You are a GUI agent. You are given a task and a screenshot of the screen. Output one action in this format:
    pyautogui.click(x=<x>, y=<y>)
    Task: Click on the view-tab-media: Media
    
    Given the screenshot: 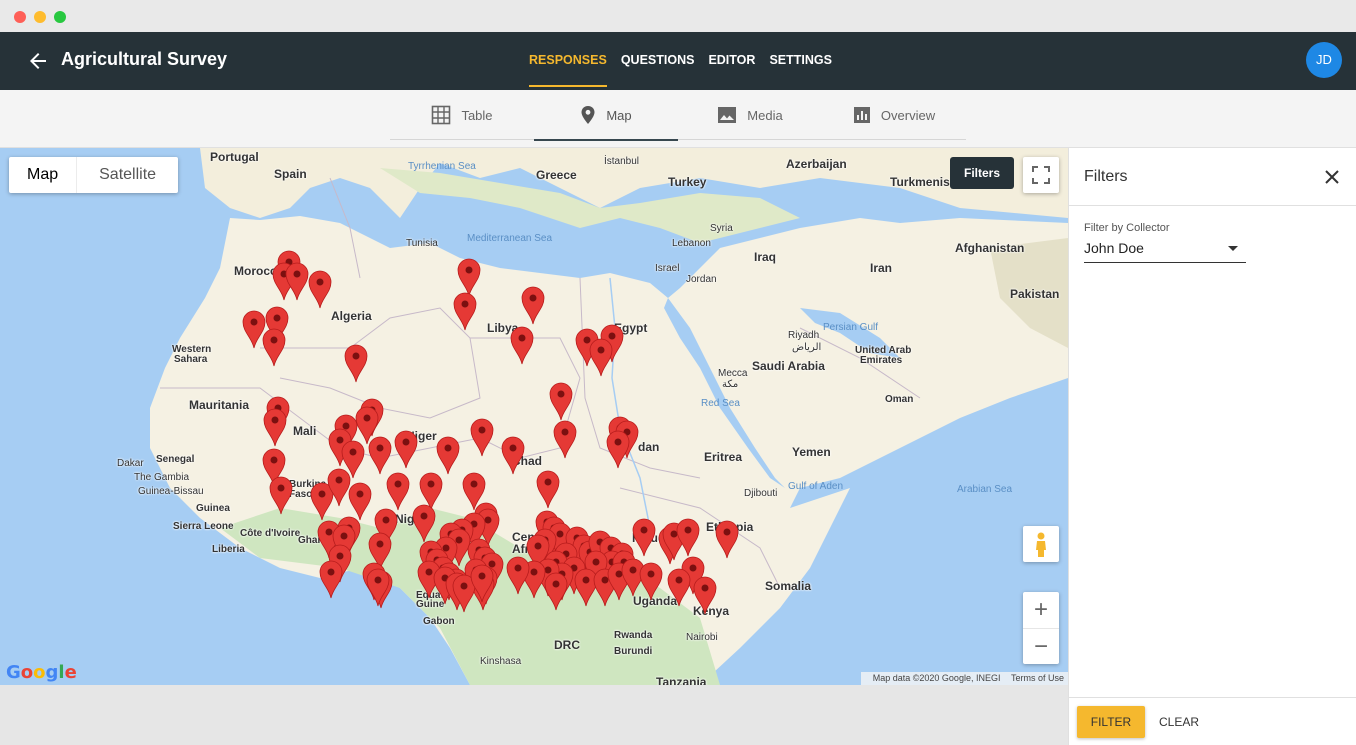 What is the action you would take?
    pyautogui.click(x=750, y=115)
    